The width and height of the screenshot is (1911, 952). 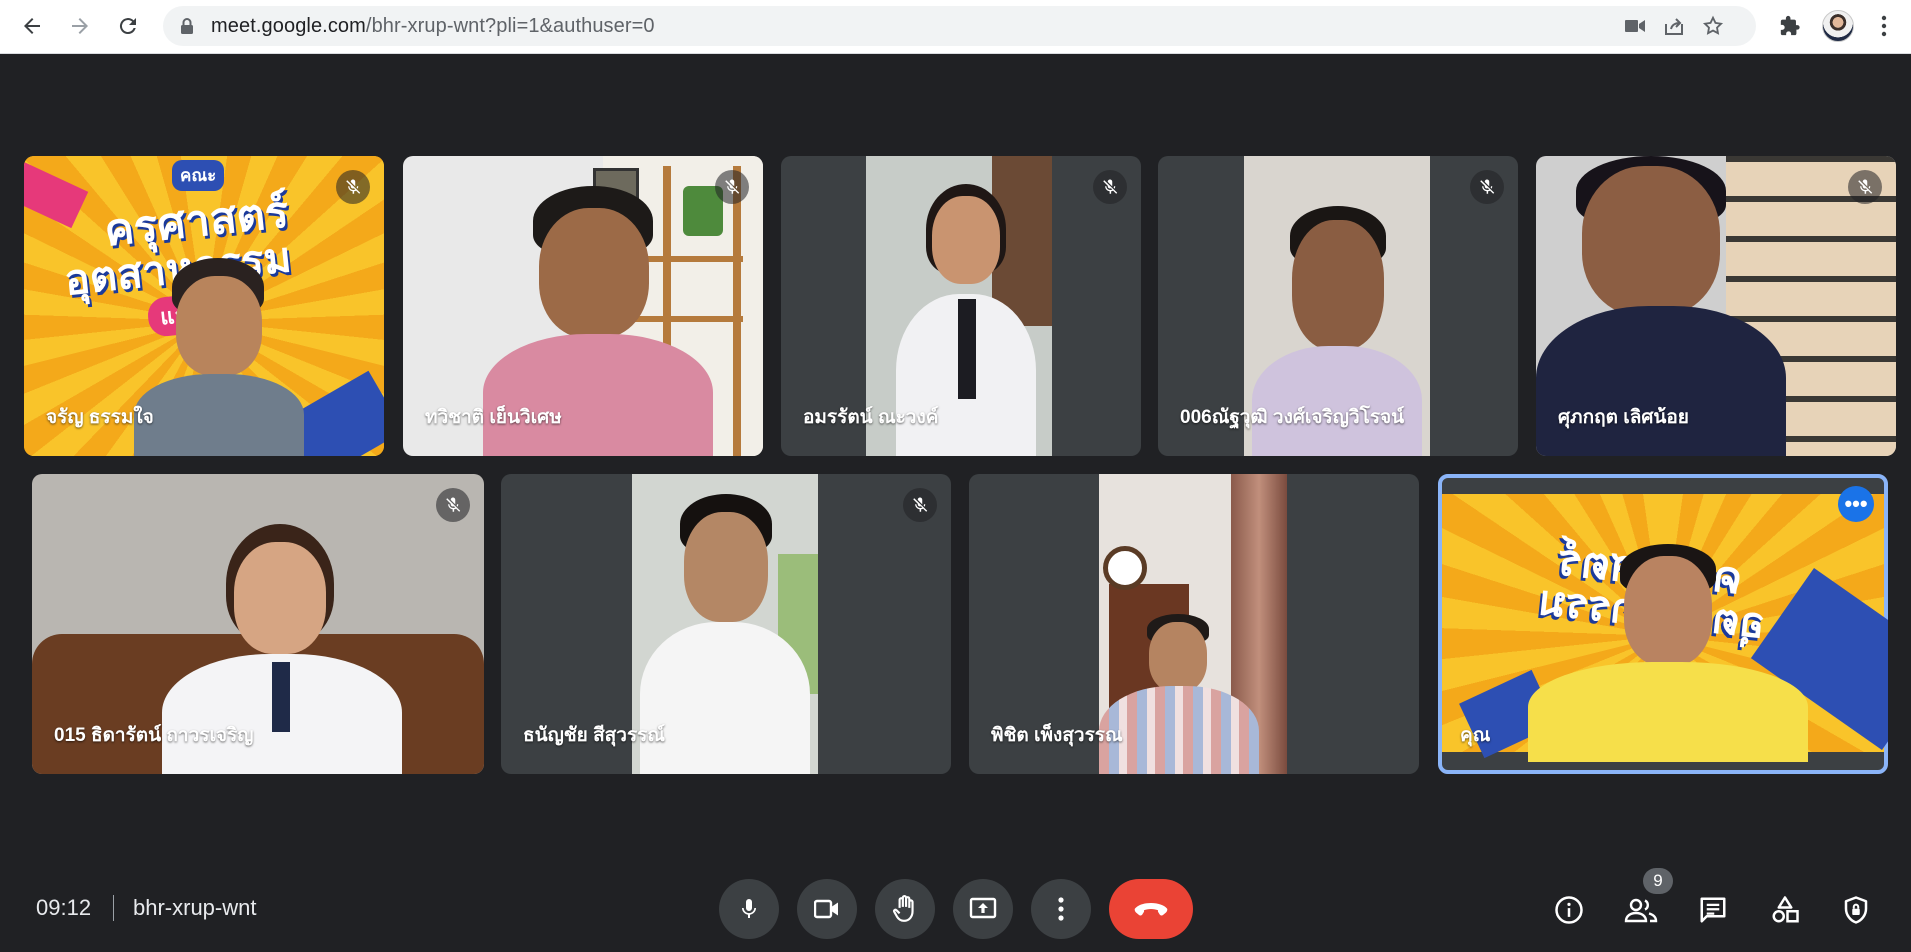 I want to click on puzzle-icon, so click(x=1790, y=25).